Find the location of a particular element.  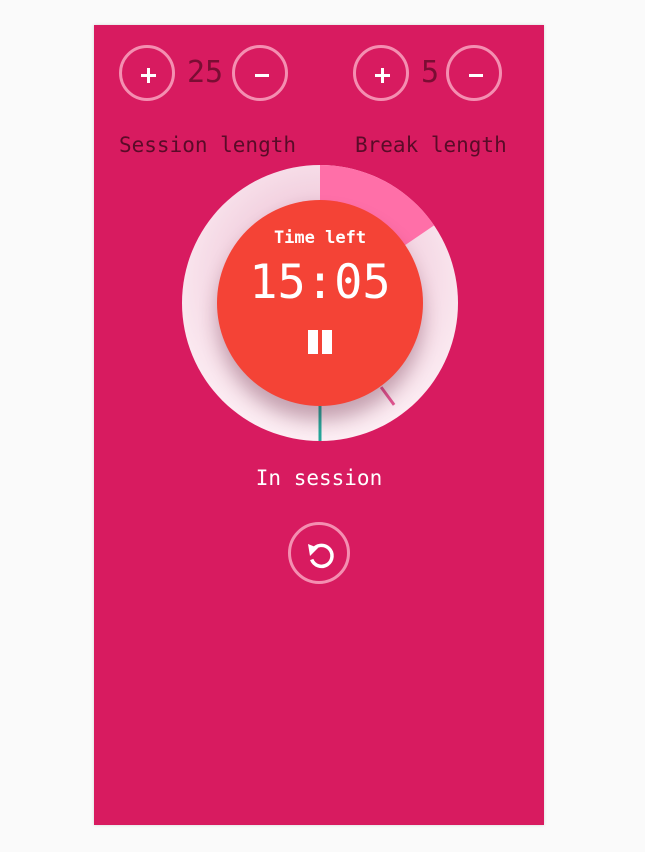

session-length-value: 25 is located at coordinates (205, 72).